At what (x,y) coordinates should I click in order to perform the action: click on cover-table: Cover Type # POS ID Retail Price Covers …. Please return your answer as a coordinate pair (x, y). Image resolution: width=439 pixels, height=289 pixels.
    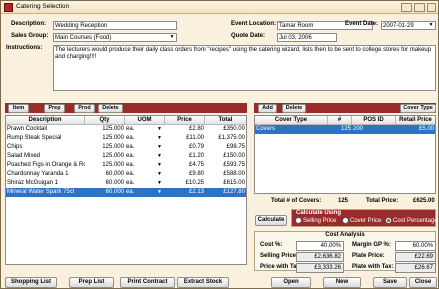
    Looking at the image, I should click on (345, 154).